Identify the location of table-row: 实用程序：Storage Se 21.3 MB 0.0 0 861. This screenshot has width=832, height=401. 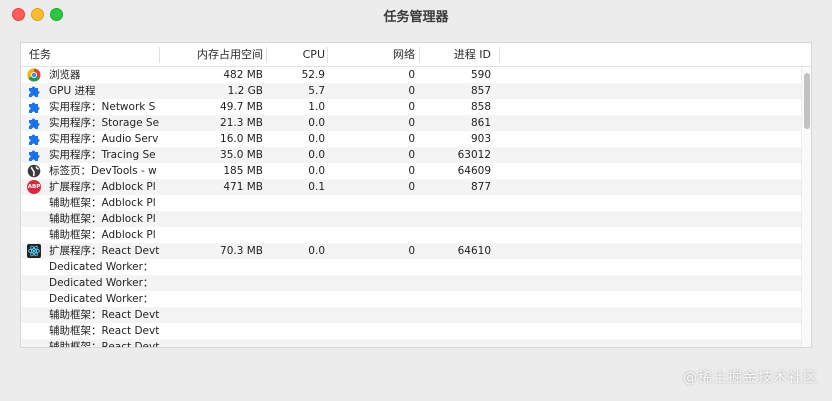
(411, 123).